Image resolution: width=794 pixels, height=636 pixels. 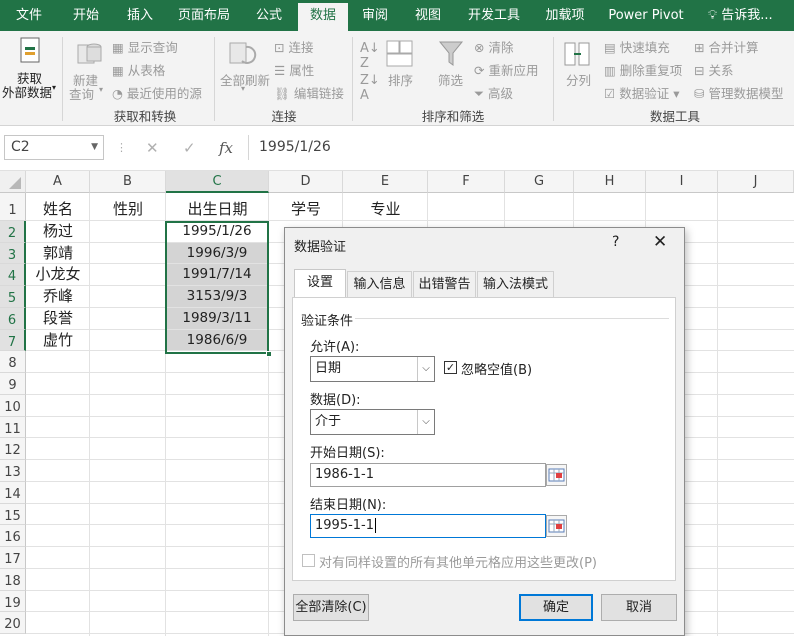 What do you see at coordinates (306, 210) in the screenshot?
I see `header-cell: 学号` at bounding box center [306, 210].